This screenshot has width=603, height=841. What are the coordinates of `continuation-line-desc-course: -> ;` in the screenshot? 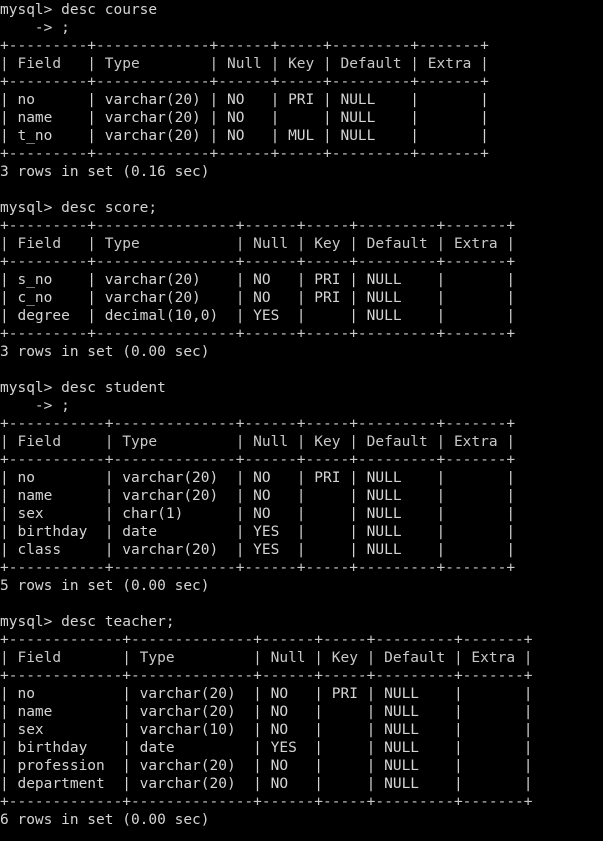 It's located at (301, 28).